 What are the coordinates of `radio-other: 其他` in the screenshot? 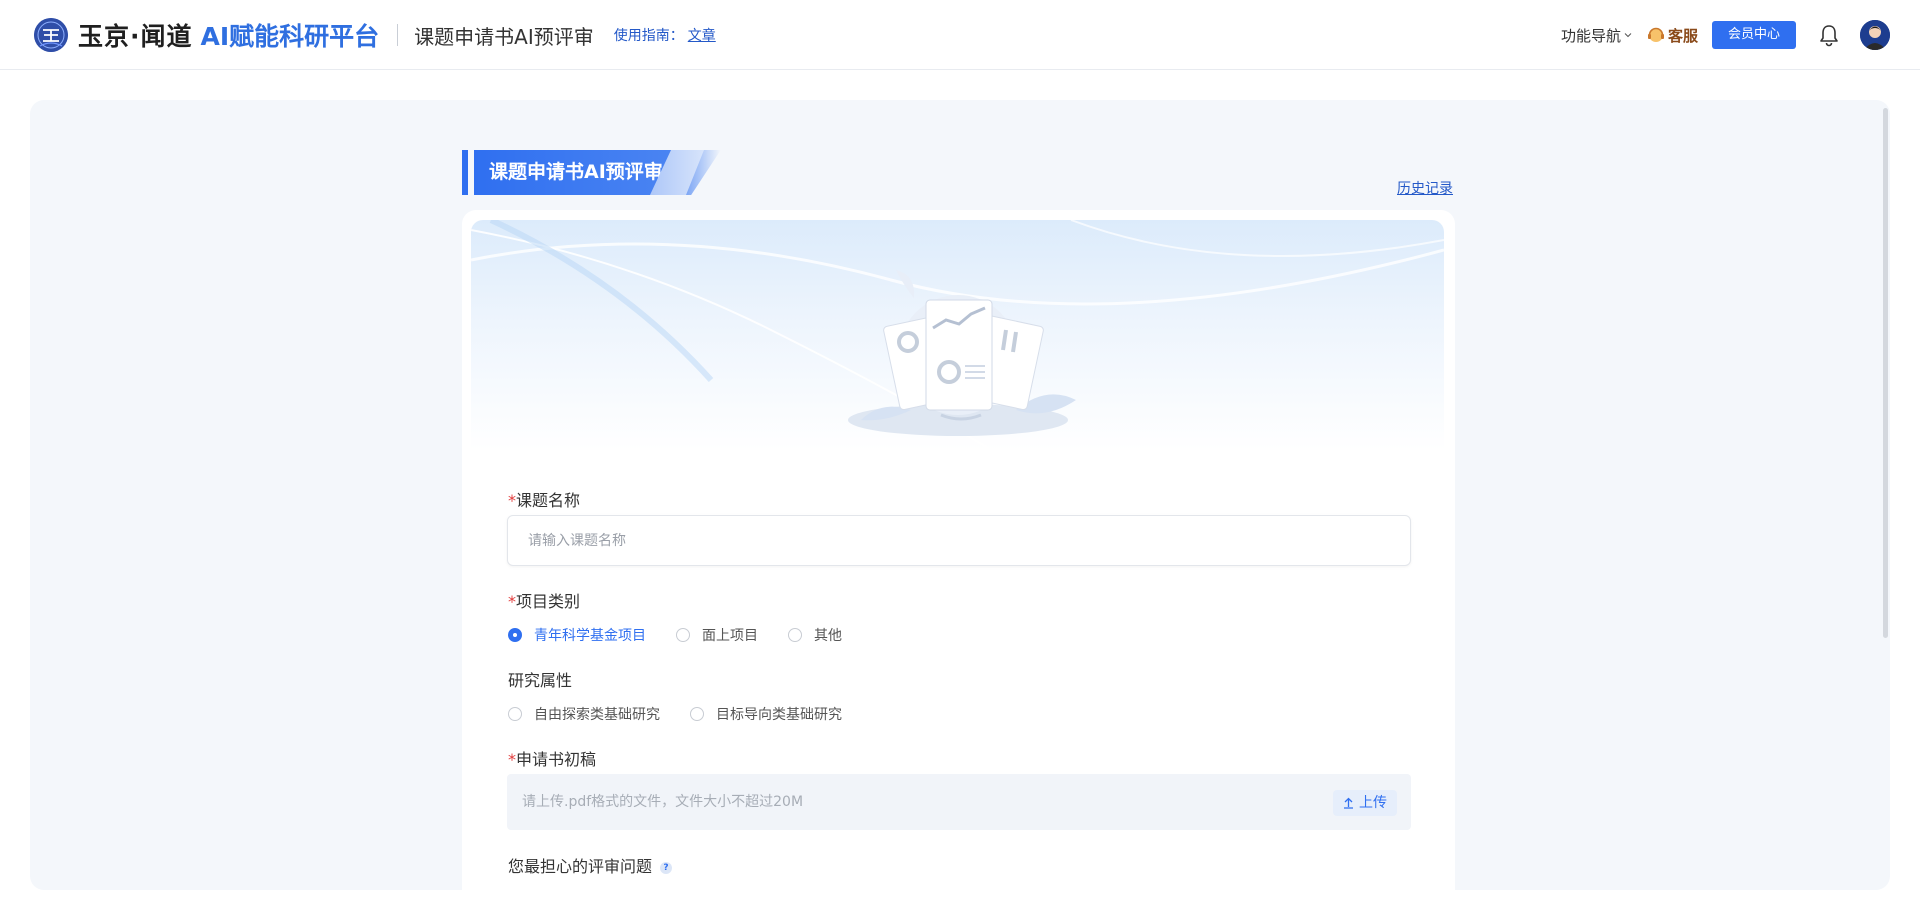 It's located at (815, 635).